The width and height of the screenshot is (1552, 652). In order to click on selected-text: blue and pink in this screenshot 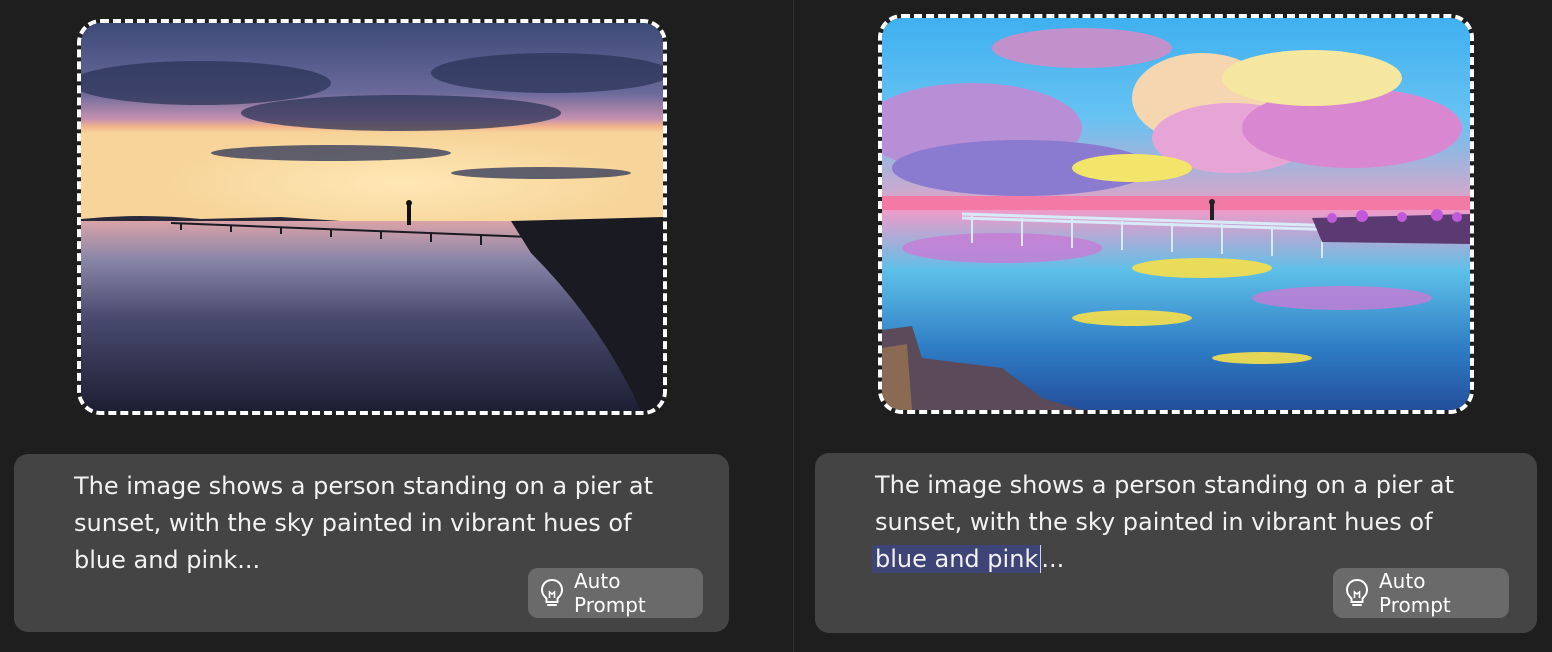, I will do `click(957, 559)`.